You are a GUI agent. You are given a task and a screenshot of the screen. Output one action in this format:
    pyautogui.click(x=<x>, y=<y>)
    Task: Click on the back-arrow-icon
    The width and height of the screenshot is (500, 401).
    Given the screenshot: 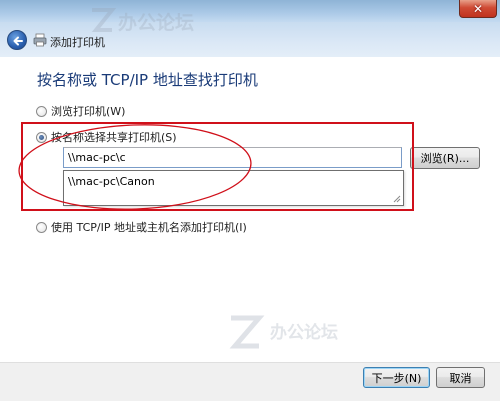 What is the action you would take?
    pyautogui.click(x=18, y=41)
    